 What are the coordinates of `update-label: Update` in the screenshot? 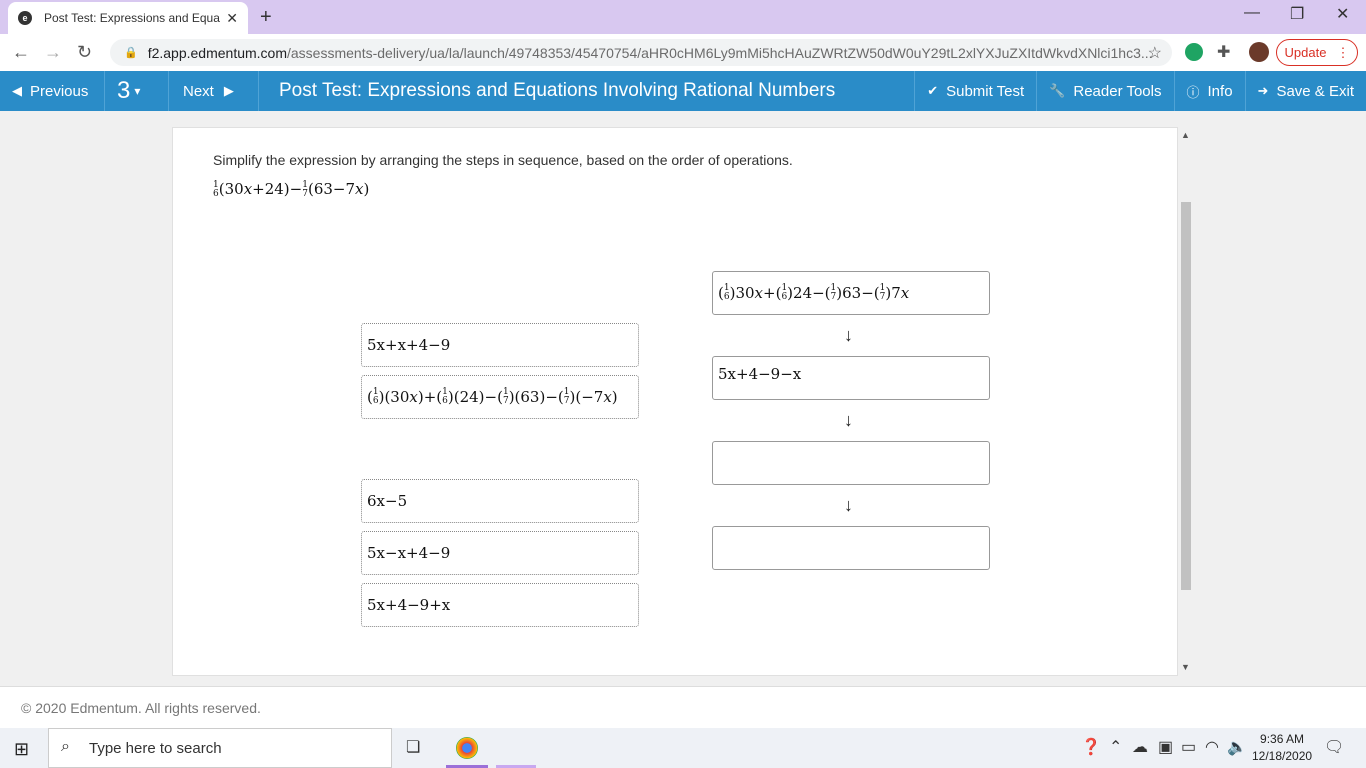 It's located at (1305, 52).